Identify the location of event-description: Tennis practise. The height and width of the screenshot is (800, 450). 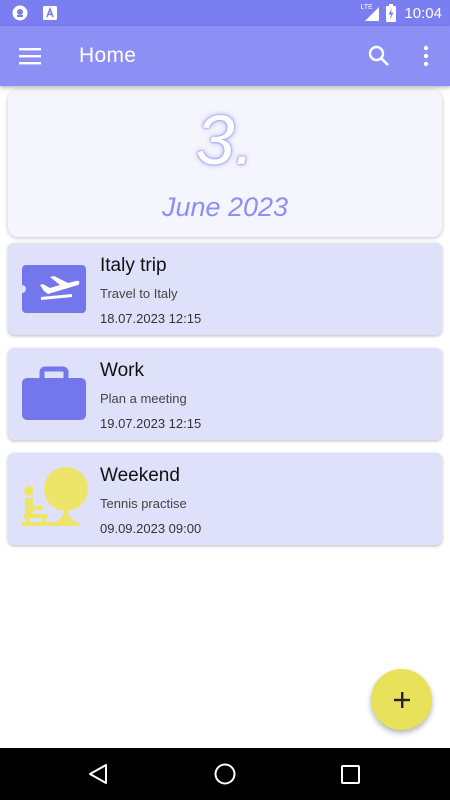
(143, 503).